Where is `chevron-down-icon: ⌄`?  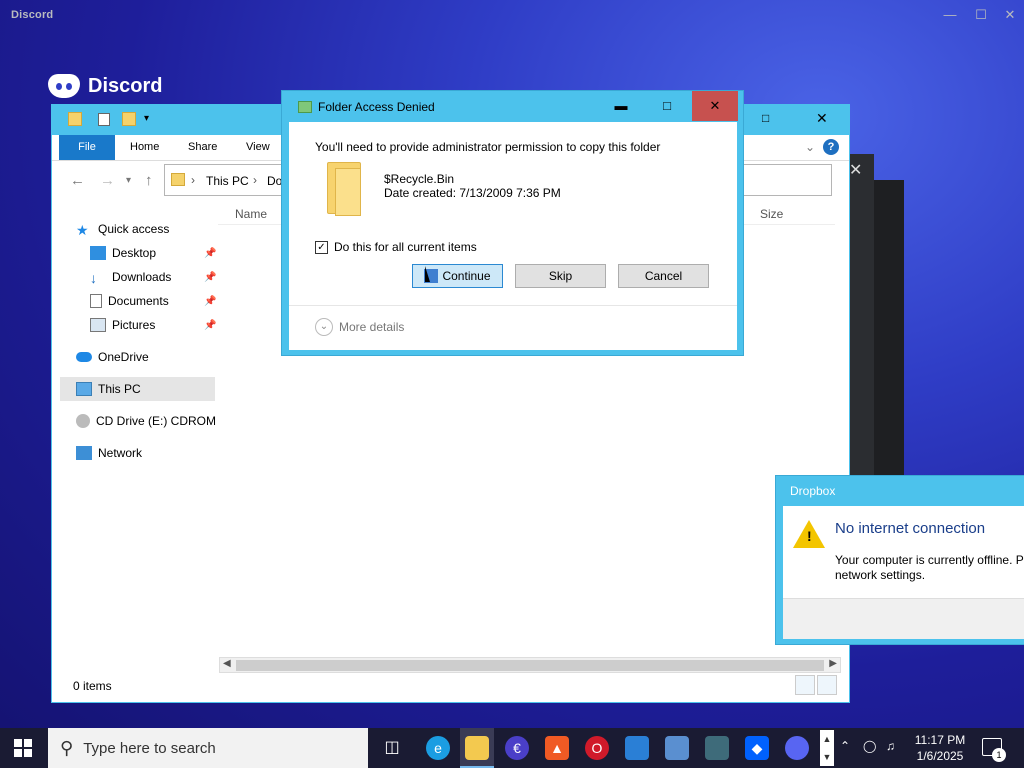
chevron-down-icon: ⌄ is located at coordinates (324, 327).